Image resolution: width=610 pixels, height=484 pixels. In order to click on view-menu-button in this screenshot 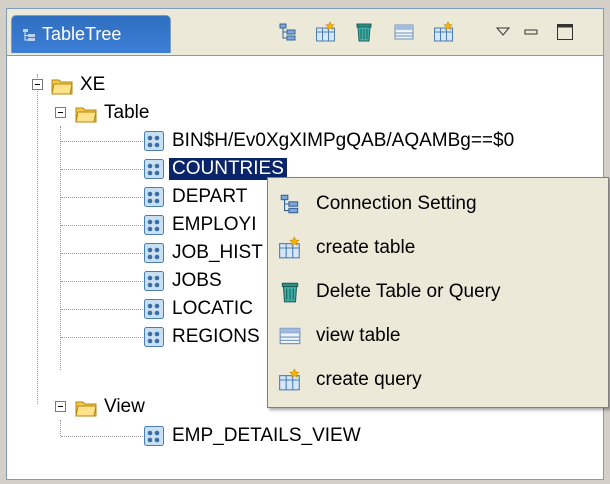, I will do `click(503, 32)`.